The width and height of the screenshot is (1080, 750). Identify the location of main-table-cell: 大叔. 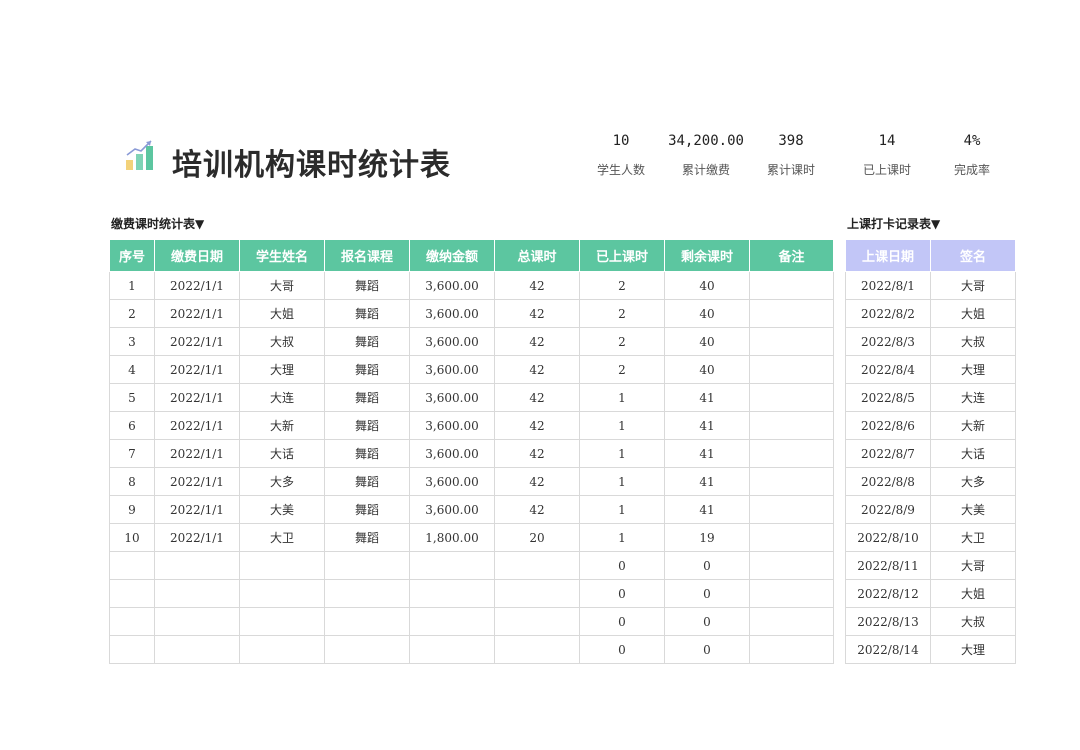
(282, 341).